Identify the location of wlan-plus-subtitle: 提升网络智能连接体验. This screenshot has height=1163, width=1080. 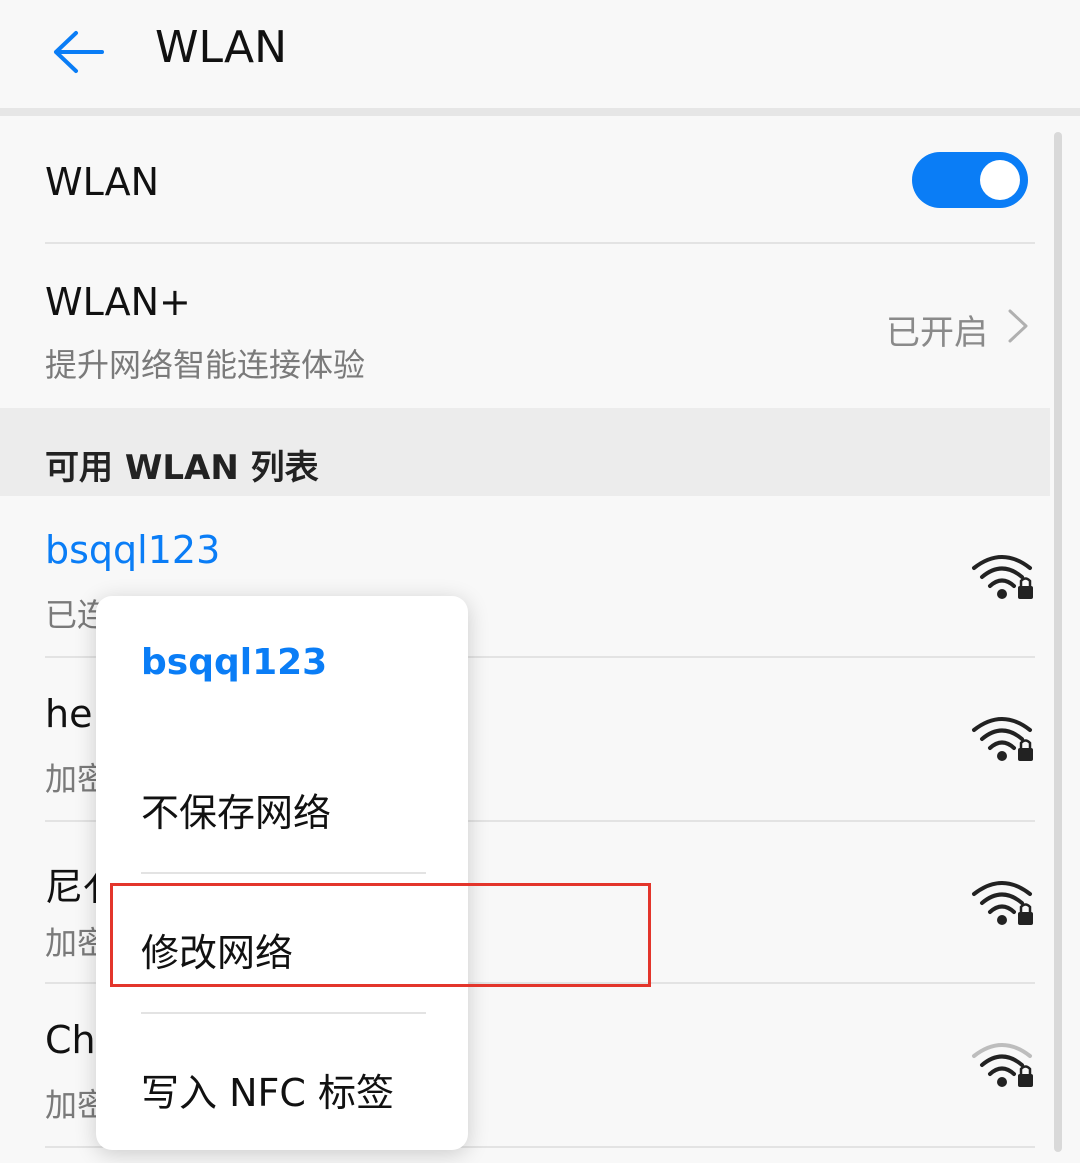
(205, 365).